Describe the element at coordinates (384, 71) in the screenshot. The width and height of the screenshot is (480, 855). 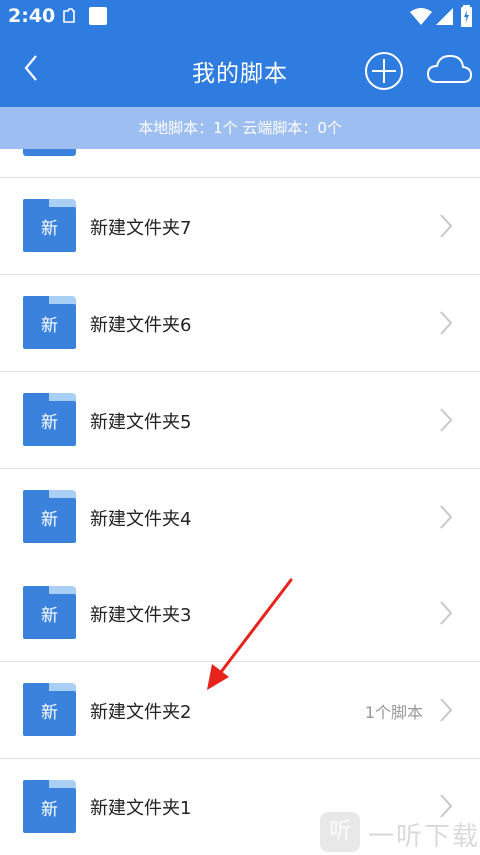
I see `add-circle-icon` at that location.